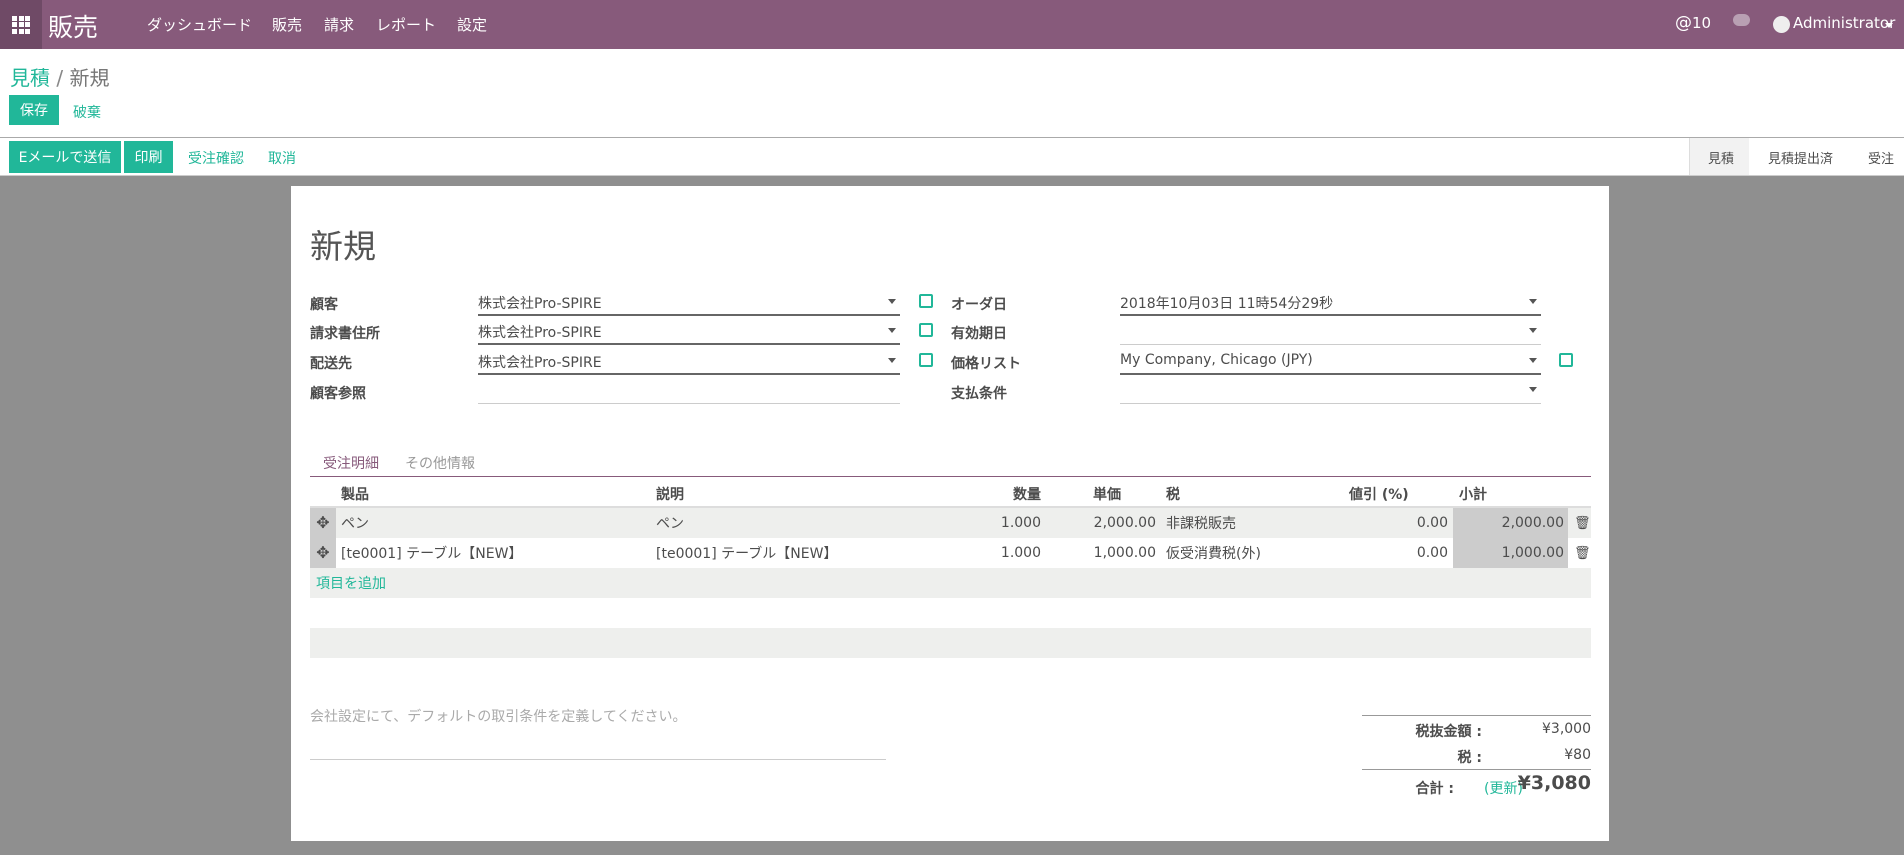  What do you see at coordinates (1702, 23) in the screenshot?
I see `mentions-count: 10` at bounding box center [1702, 23].